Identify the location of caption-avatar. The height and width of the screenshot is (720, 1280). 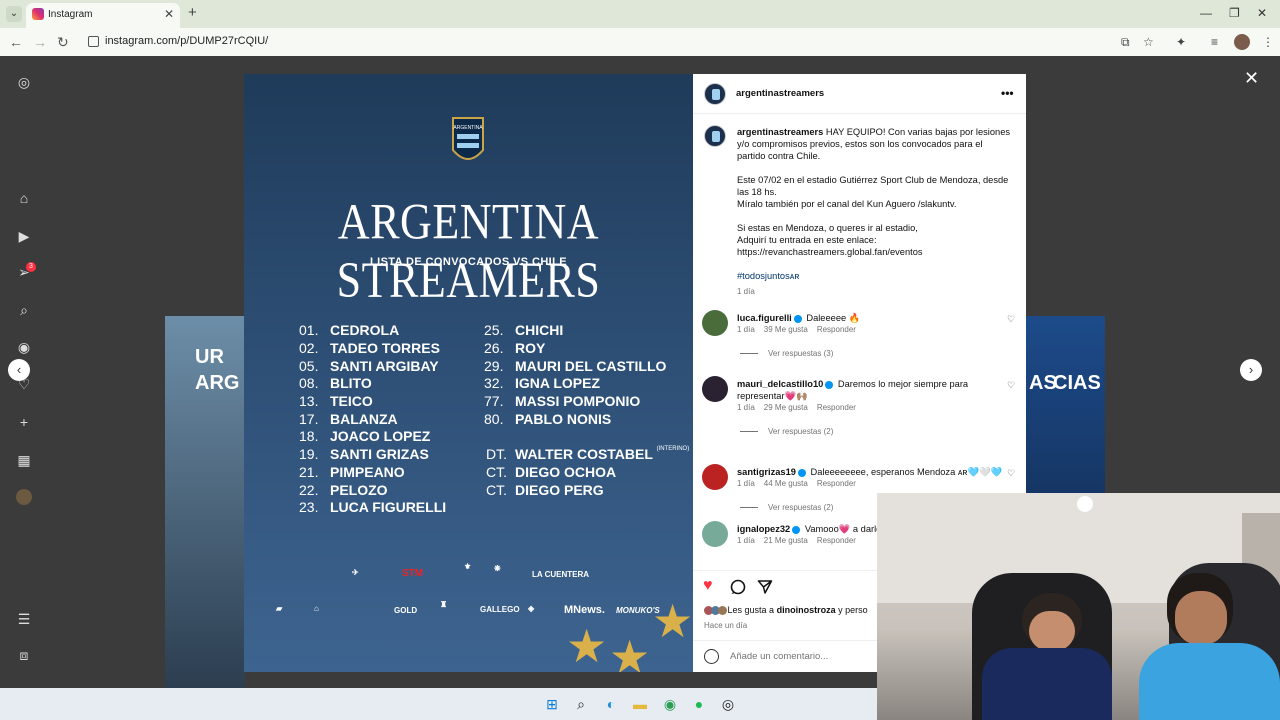
(715, 136).